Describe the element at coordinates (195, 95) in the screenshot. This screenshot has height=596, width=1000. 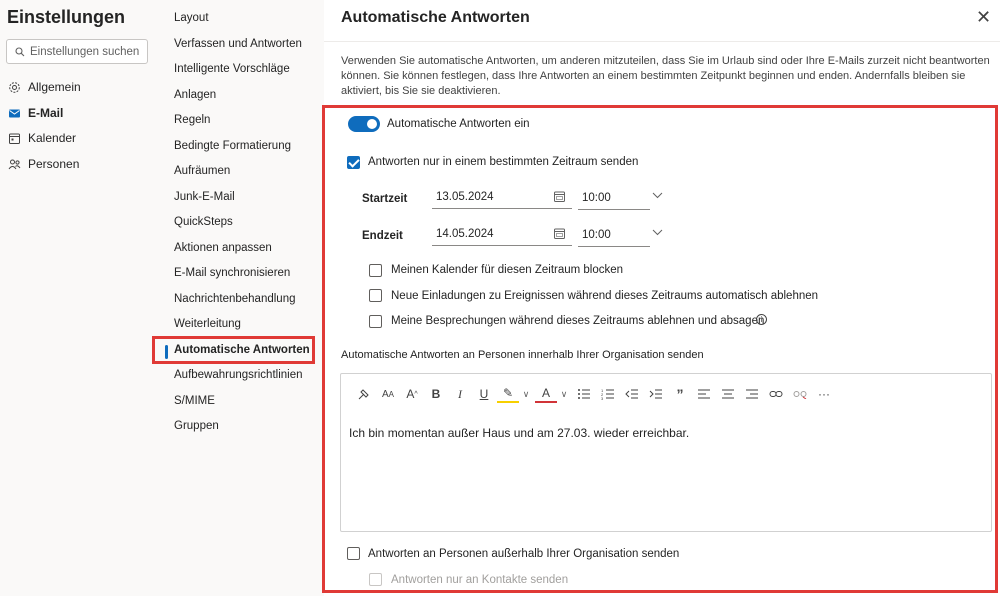
I see `subnav-item-anlagen: Anlagen` at that location.